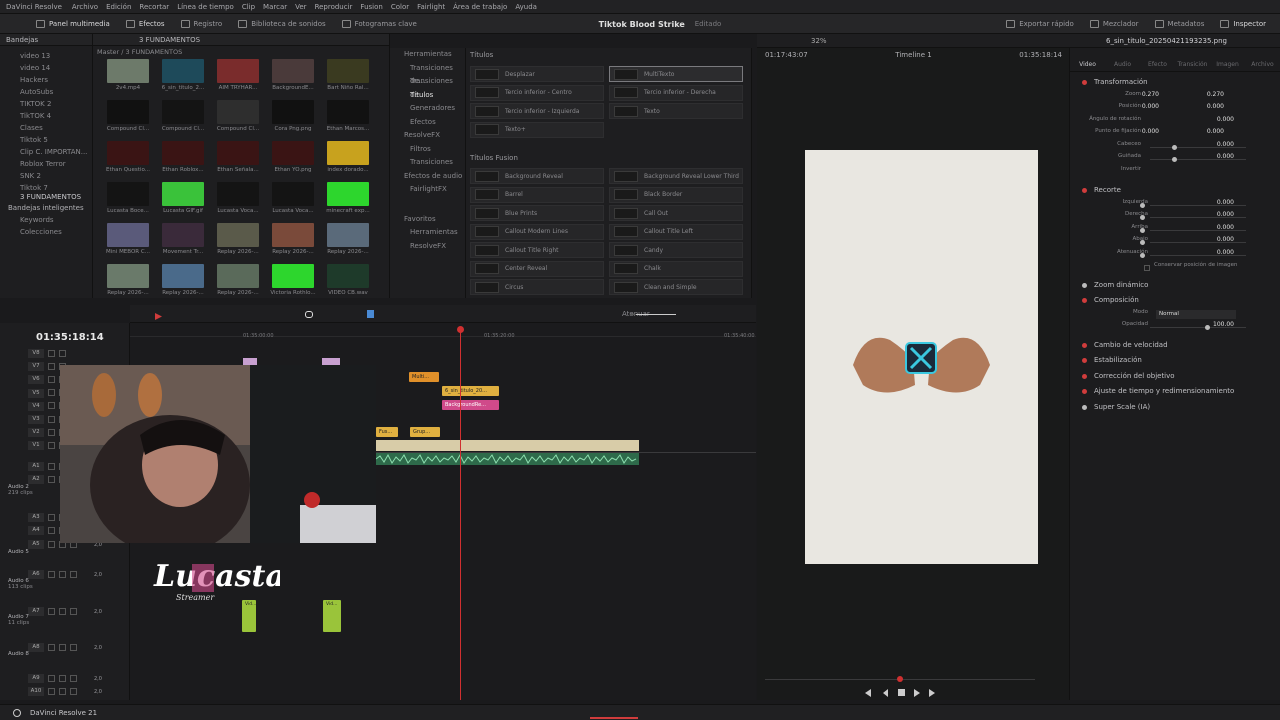 Image resolution: width=1280 pixels, height=720 pixels. I want to click on crop-left-field: 0.000, so click(1225, 202).